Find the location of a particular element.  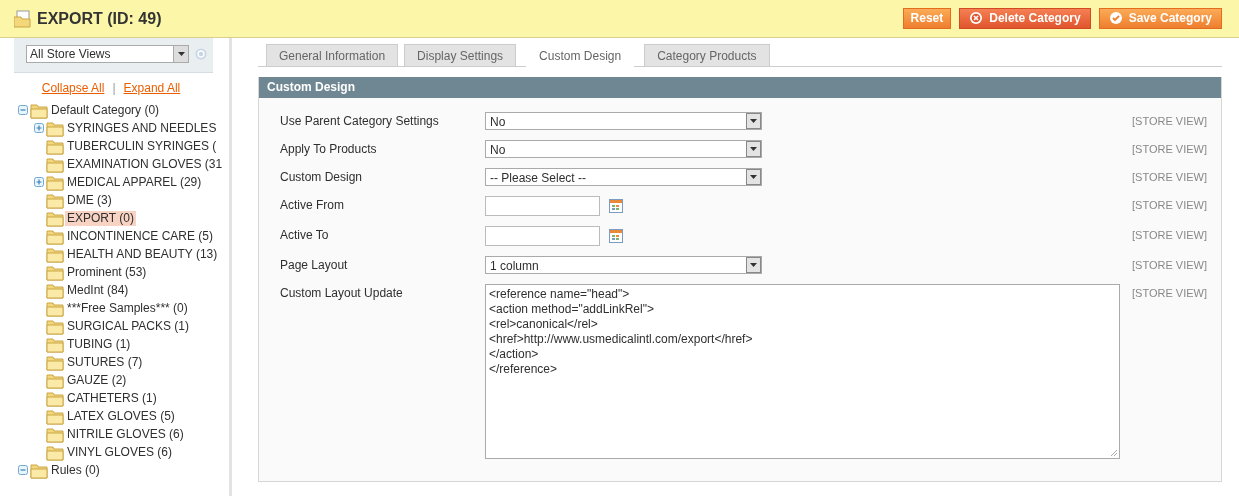

tree-item: MEDICAL APPAREL (29) is located at coordinates (134, 182).